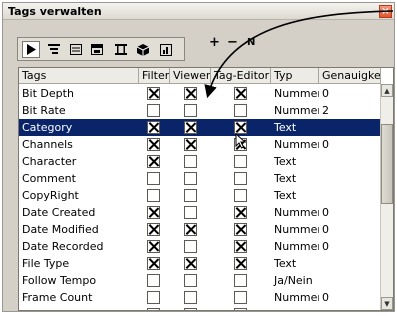  What do you see at coordinates (200, 263) in the screenshot?
I see `table-row: File Type Text` at bounding box center [200, 263].